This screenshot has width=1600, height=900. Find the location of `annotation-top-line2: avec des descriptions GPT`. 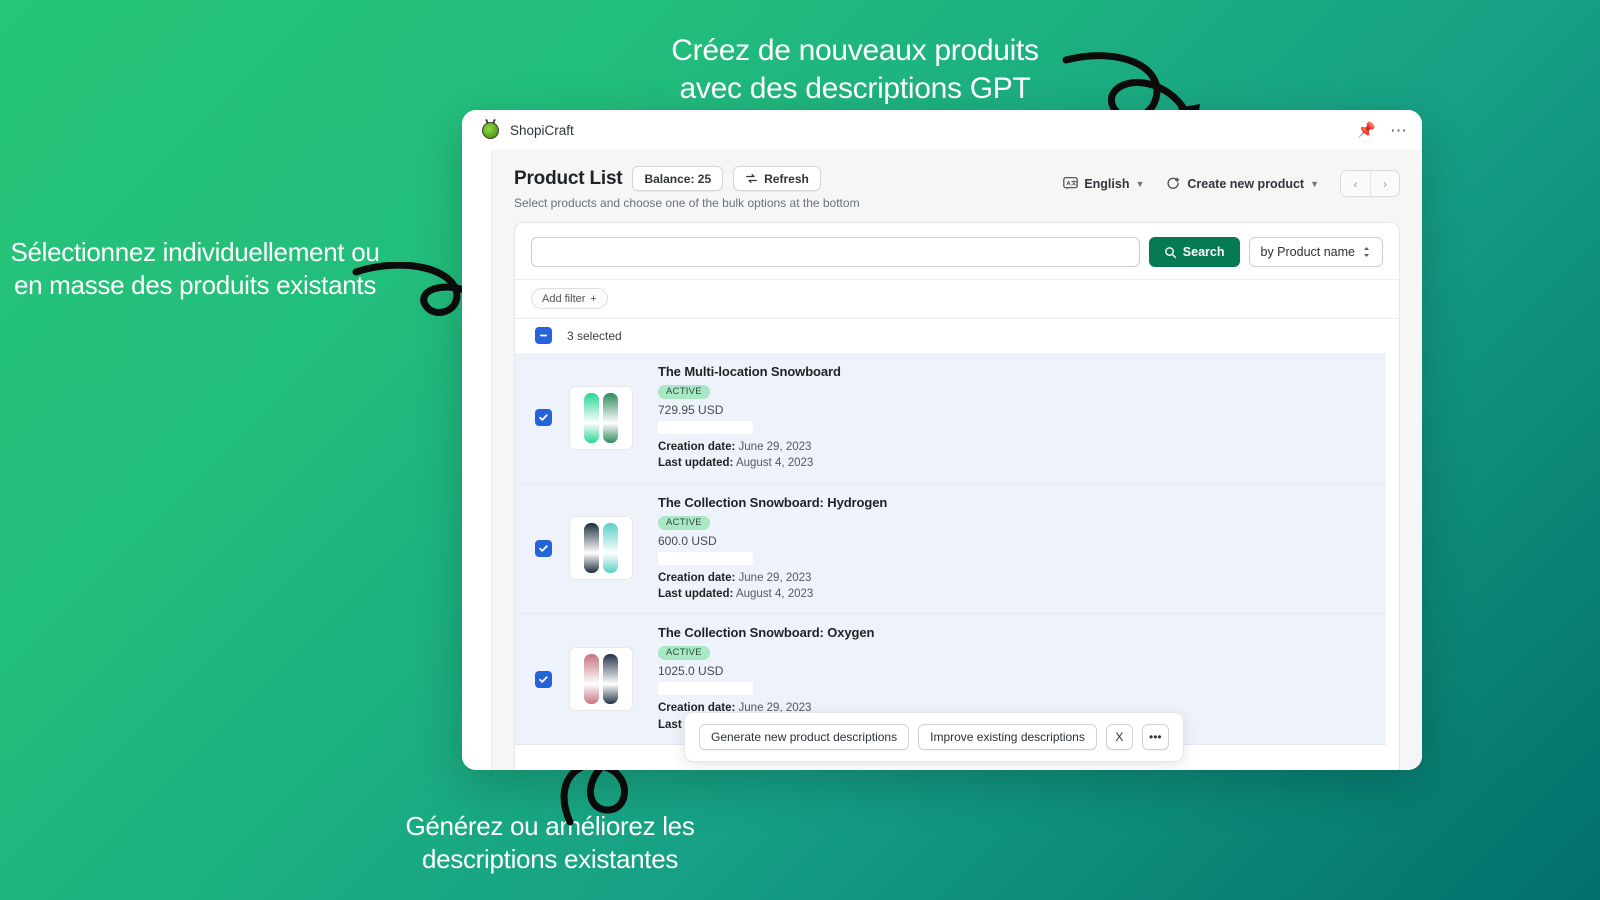

annotation-top-line2: avec des descriptions GPT is located at coordinates (855, 89).